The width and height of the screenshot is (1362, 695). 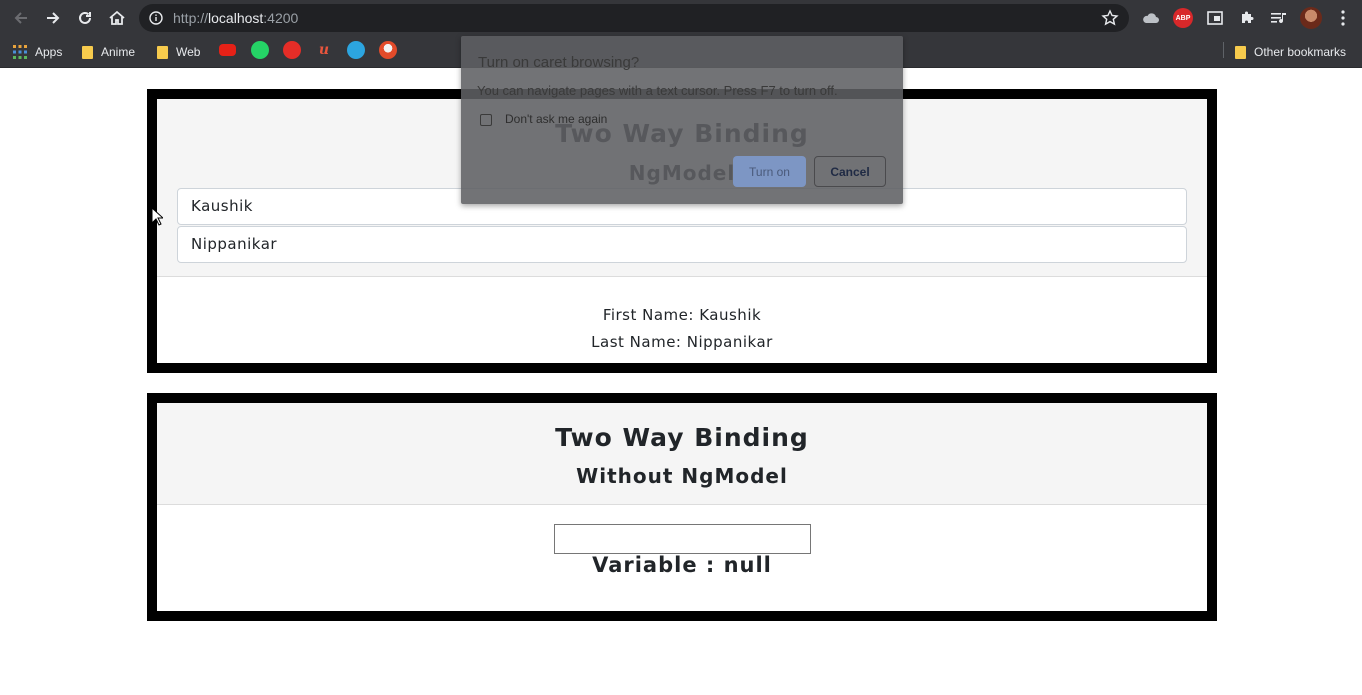 I want to click on bookmark-folder-anime: Anime, so click(x=108, y=52).